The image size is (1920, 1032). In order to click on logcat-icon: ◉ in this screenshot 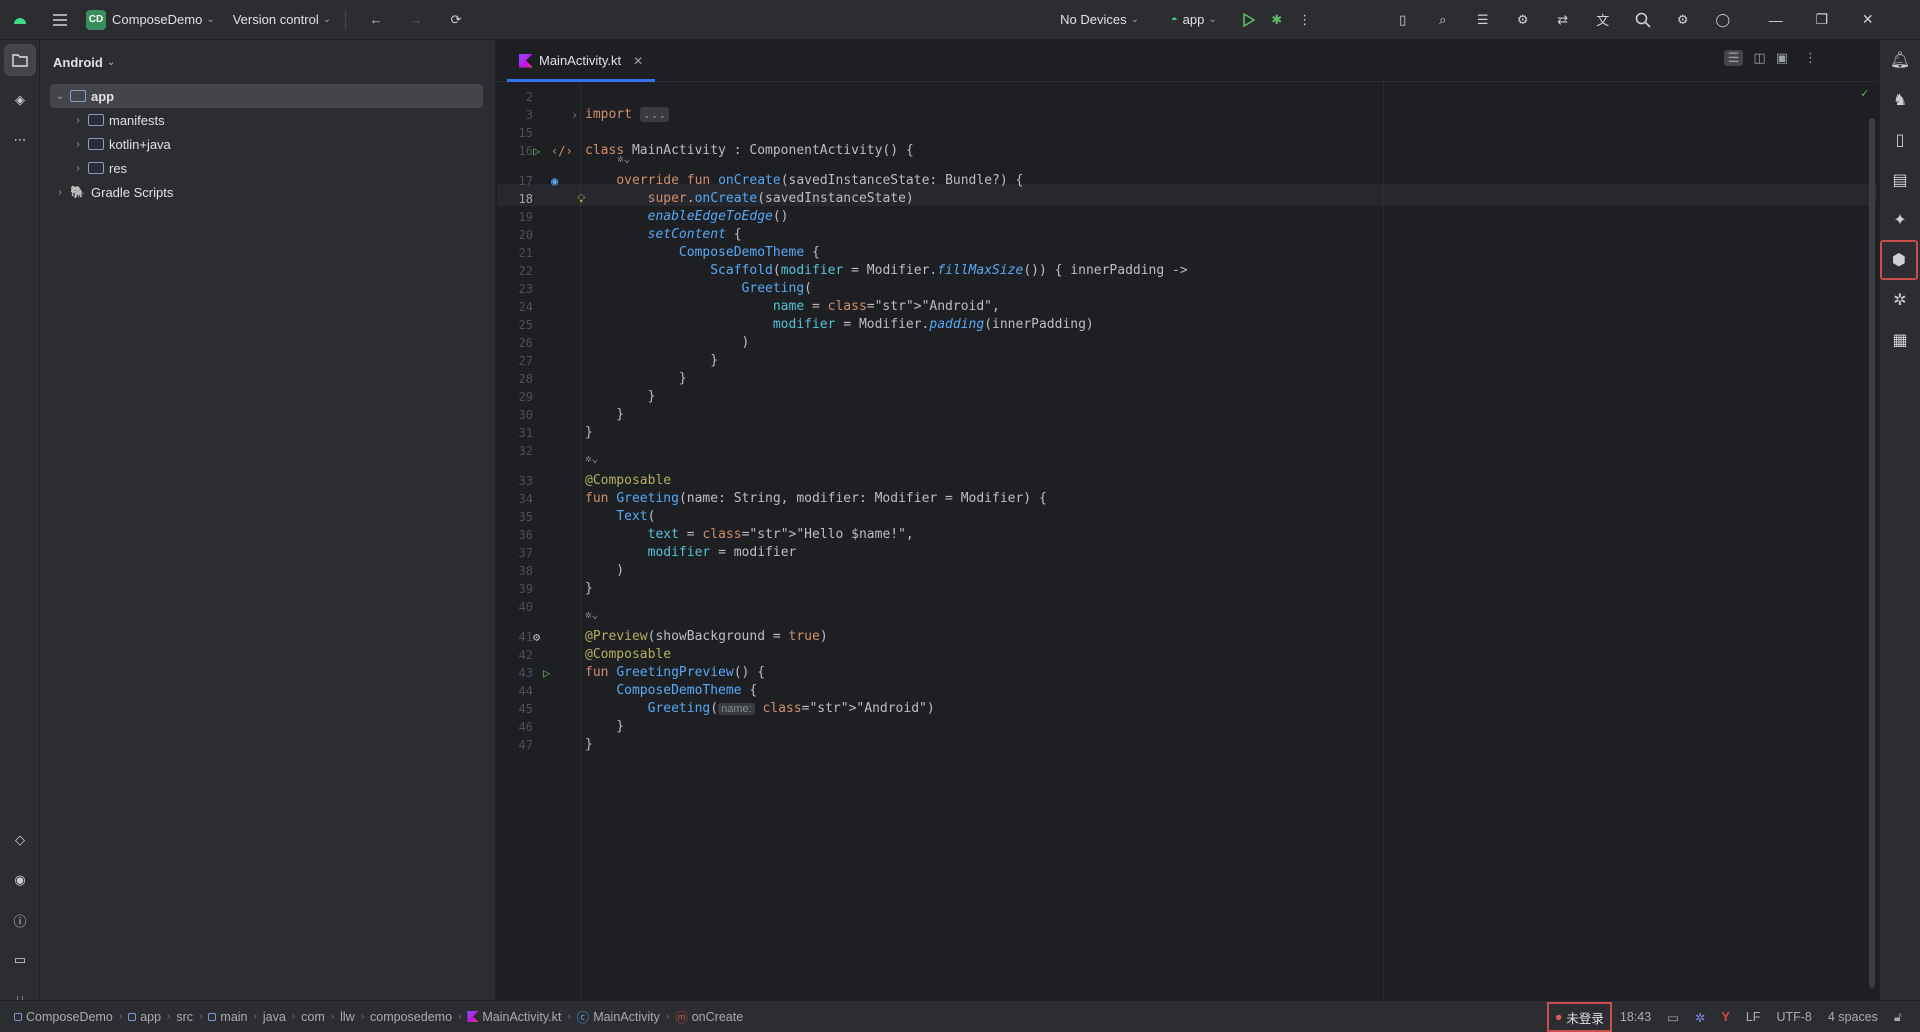, I will do `click(20, 880)`.